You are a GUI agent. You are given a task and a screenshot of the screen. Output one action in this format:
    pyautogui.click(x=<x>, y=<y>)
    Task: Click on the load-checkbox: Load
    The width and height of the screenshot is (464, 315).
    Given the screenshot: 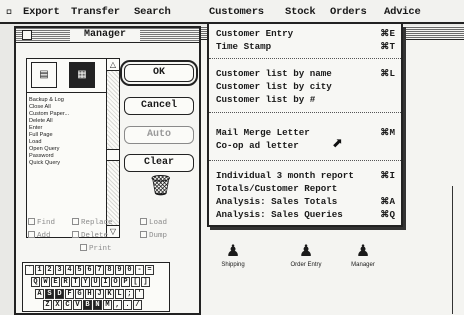 What is the action you would take?
    pyautogui.click(x=153, y=222)
    